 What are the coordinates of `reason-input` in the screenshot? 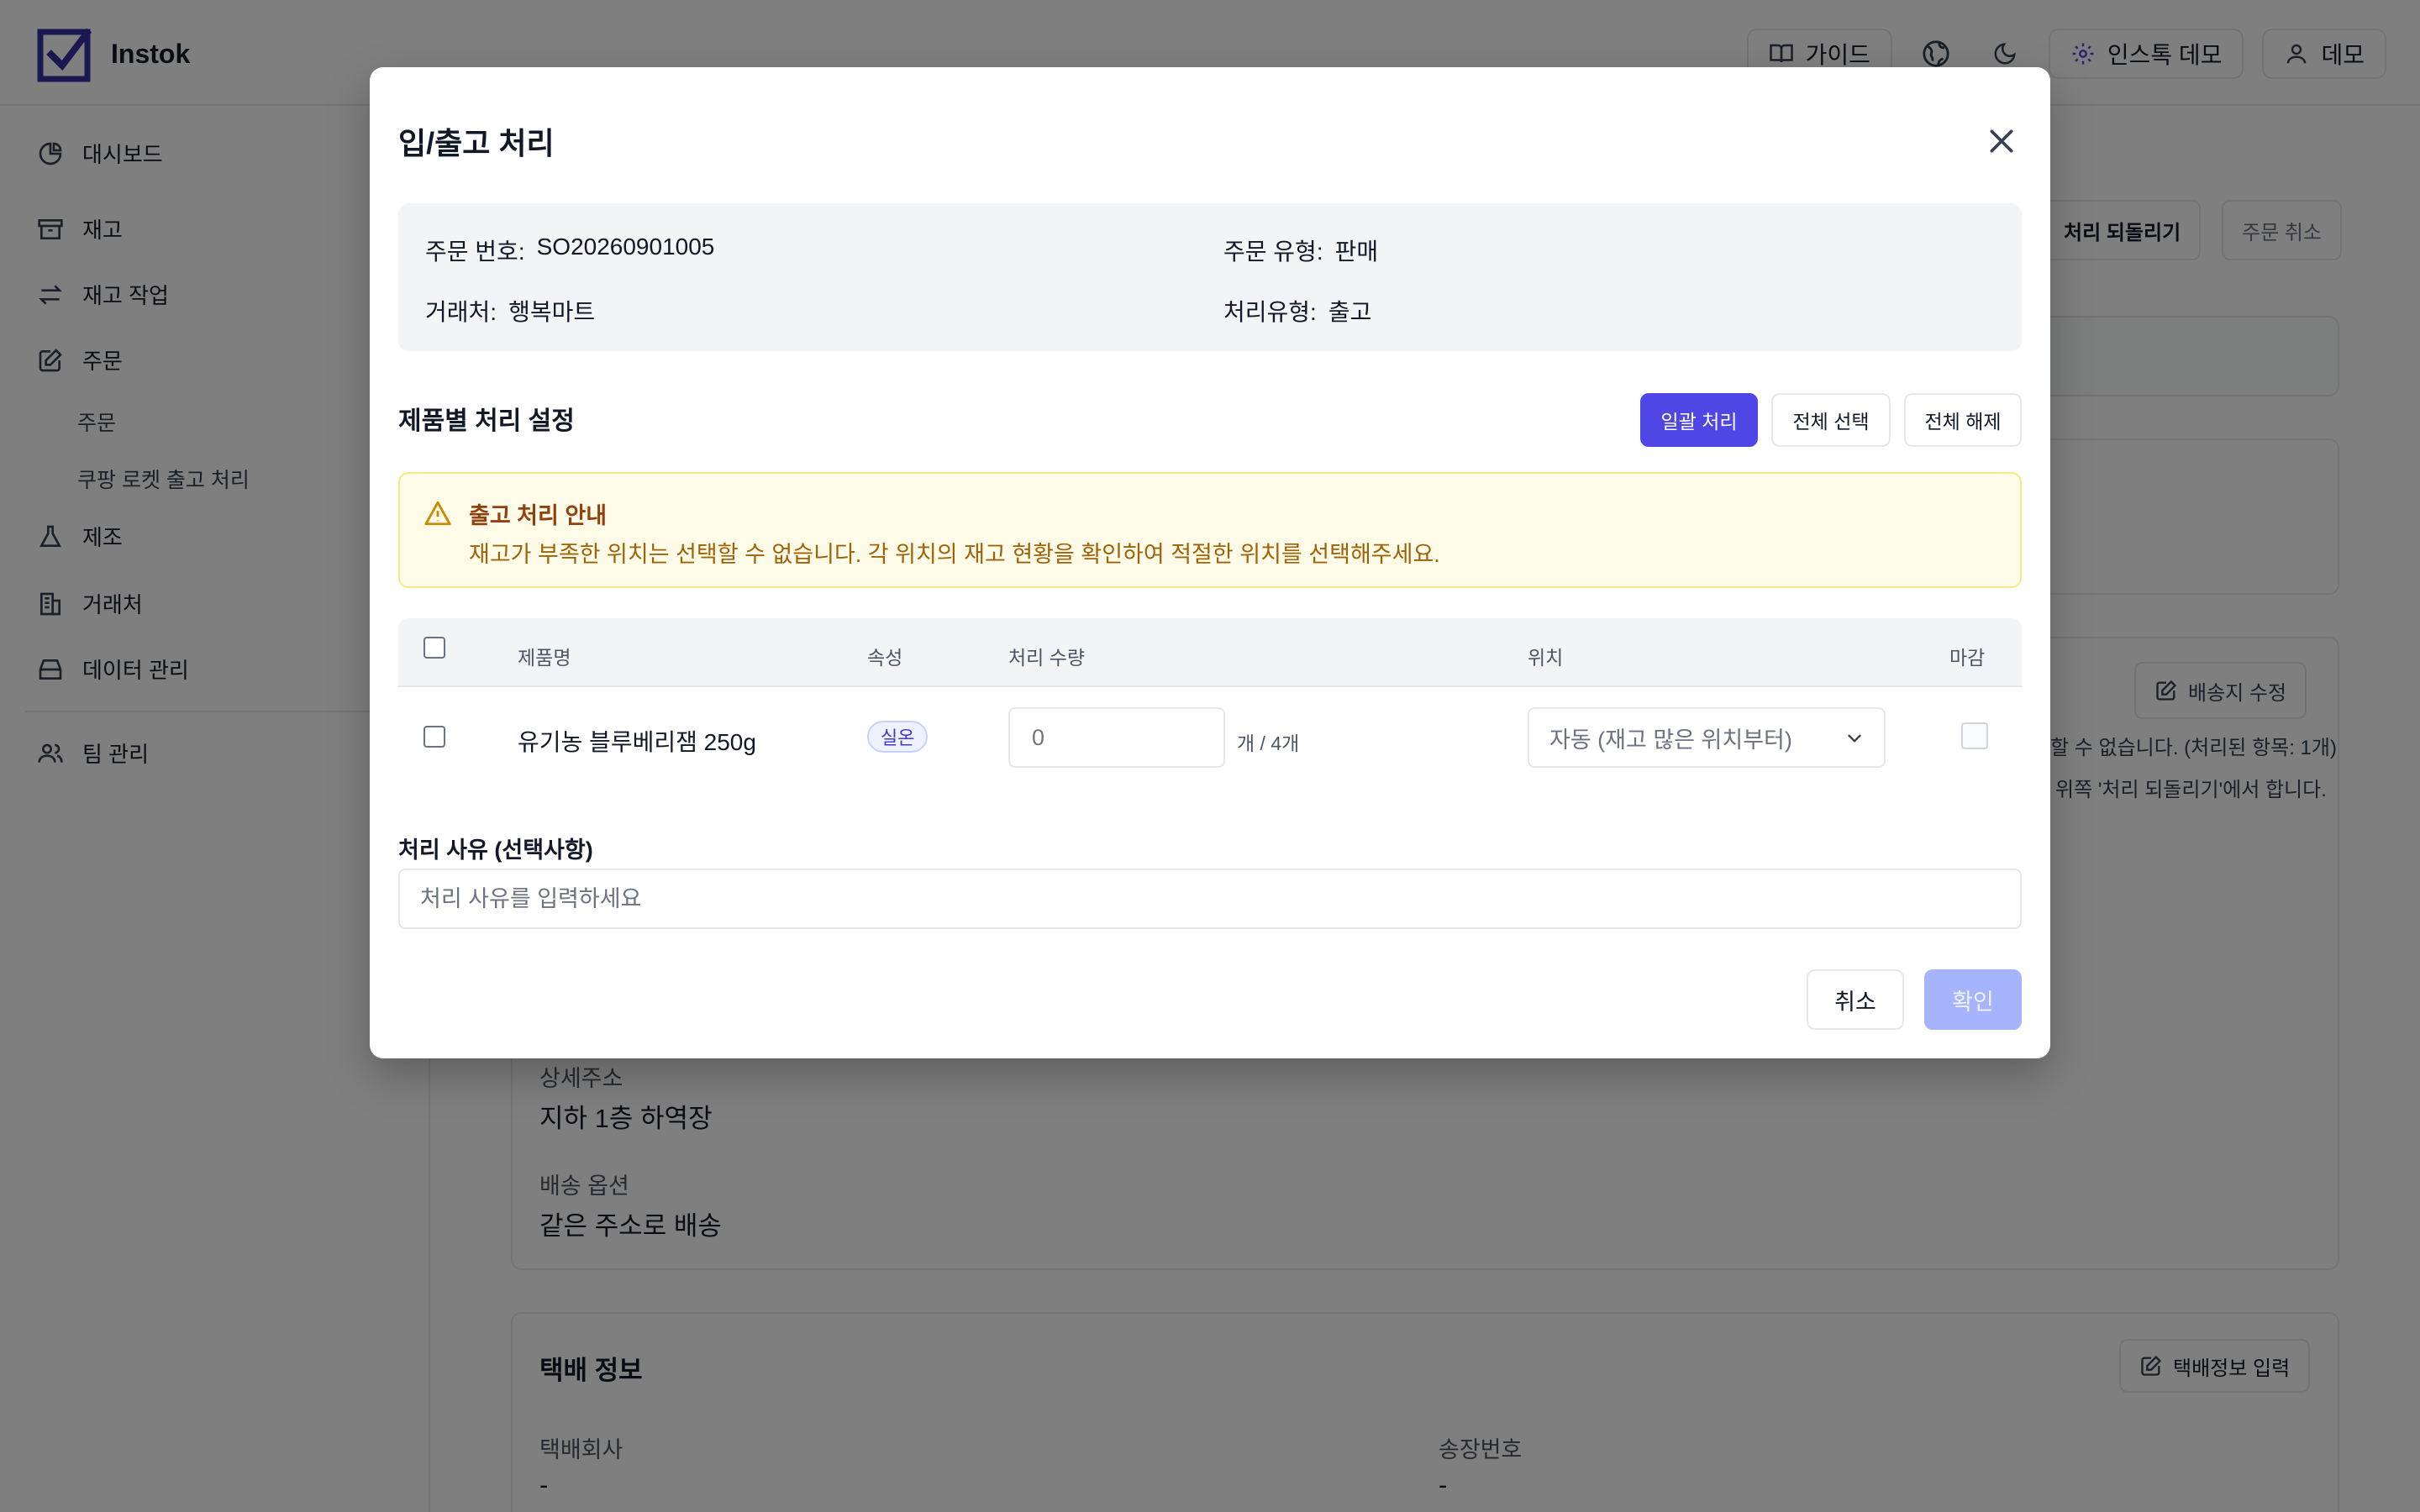 It's located at (1210, 899).